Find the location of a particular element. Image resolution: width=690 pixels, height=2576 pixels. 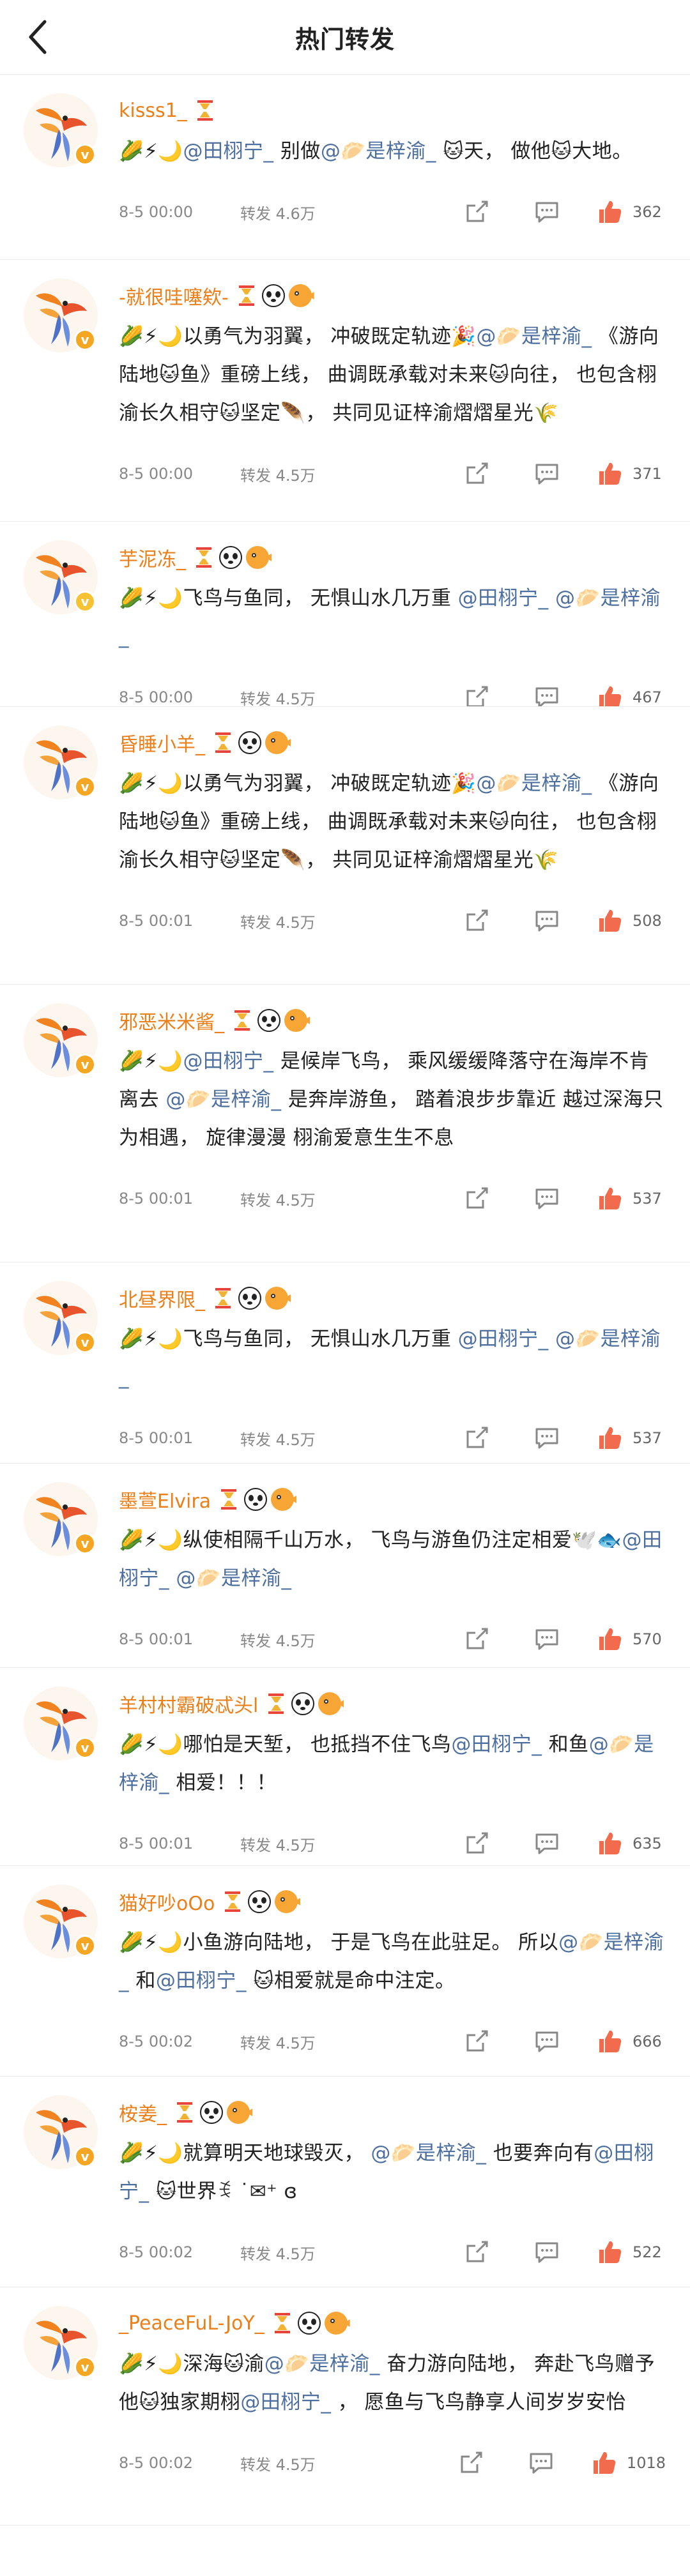

user-name: 桉姜_ is located at coordinates (143, 2112).